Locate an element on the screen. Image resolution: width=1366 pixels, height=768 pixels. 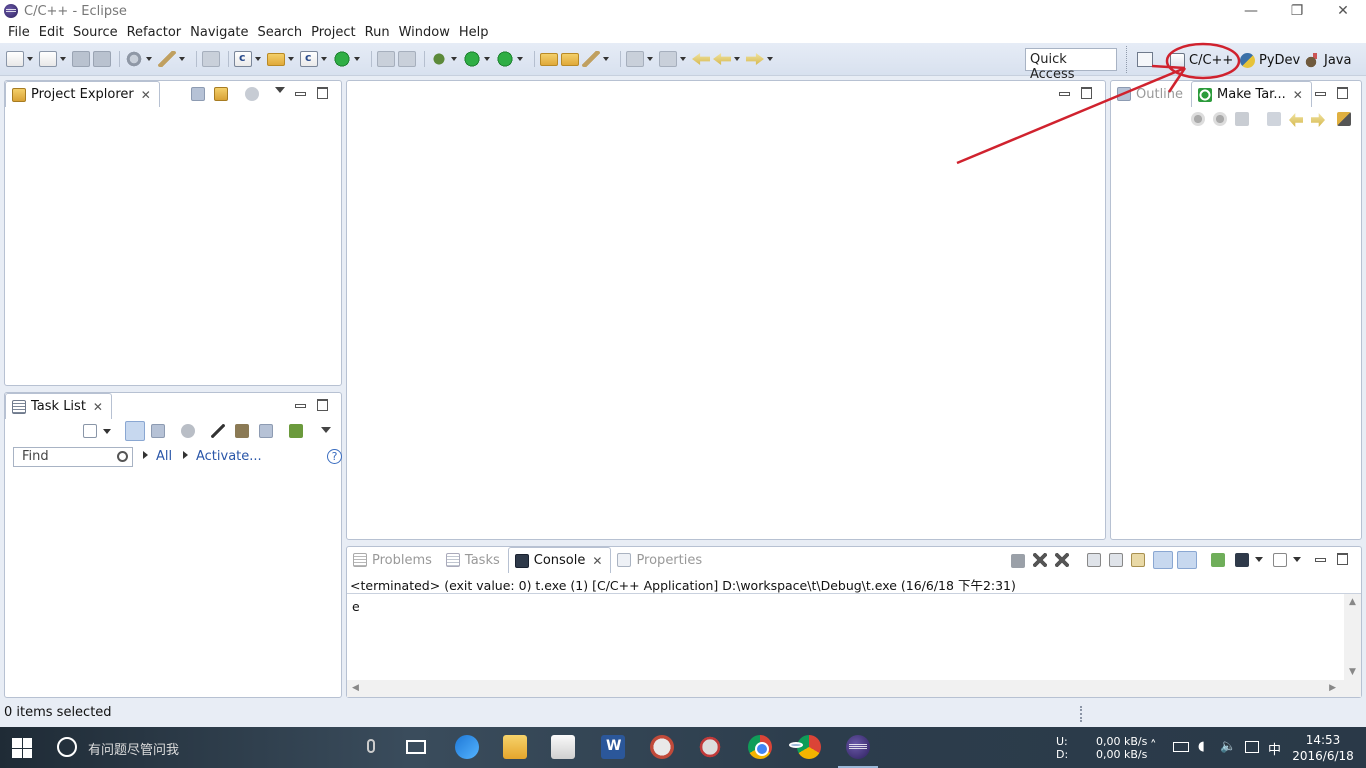
save-icon is located at coordinates (81, 59).